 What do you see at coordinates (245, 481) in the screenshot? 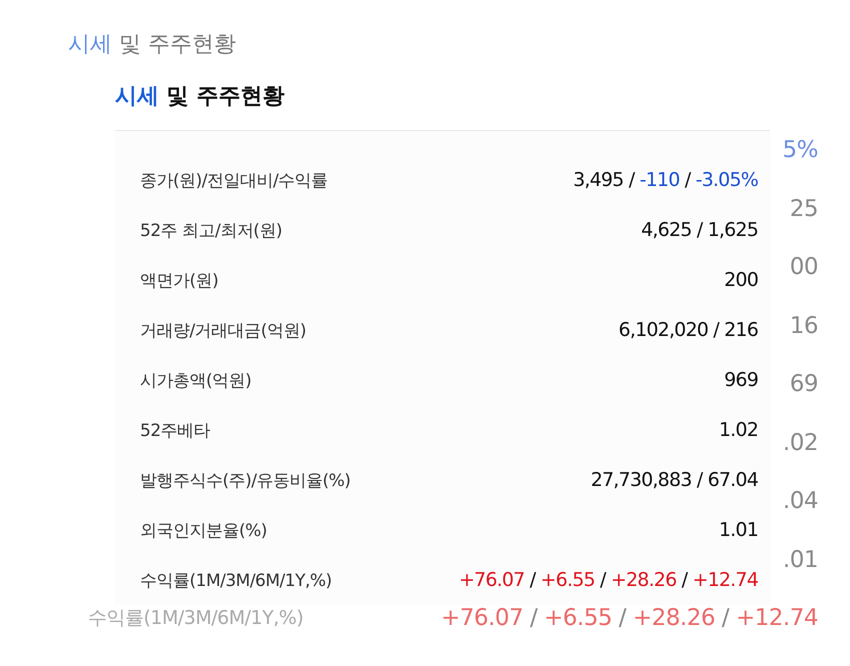
I see `row-label: 발행주식수(주)/유동비율(%)` at bounding box center [245, 481].